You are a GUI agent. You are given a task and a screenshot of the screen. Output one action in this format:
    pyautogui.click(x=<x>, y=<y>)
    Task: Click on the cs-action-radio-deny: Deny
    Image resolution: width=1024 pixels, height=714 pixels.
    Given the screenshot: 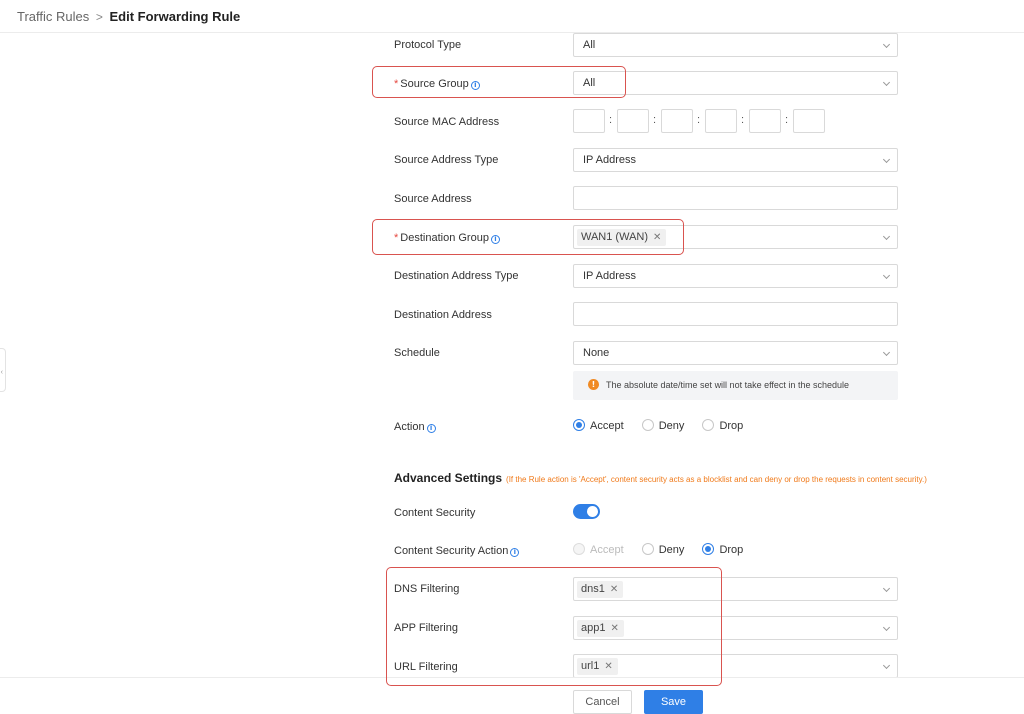 What is the action you would take?
    pyautogui.click(x=663, y=549)
    